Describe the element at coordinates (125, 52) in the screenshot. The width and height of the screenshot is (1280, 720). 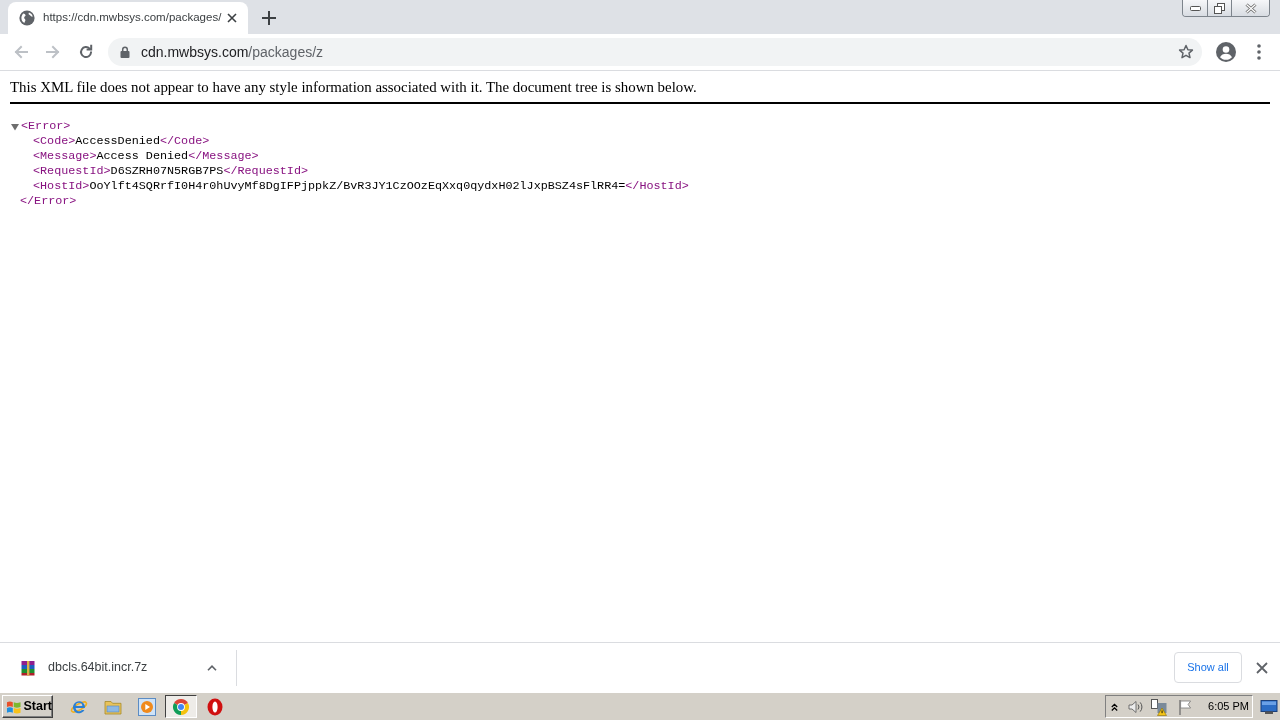
I see `lock-icon` at that location.